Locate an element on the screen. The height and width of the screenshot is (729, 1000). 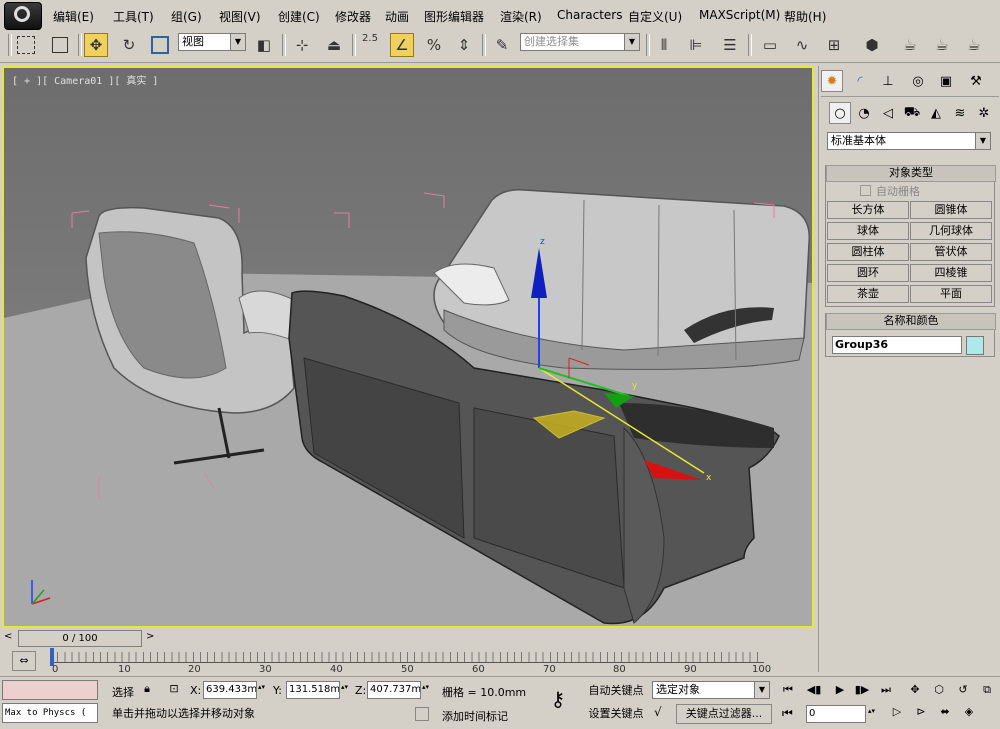
menu-edit: 编辑(E) is located at coordinates (73, 16).